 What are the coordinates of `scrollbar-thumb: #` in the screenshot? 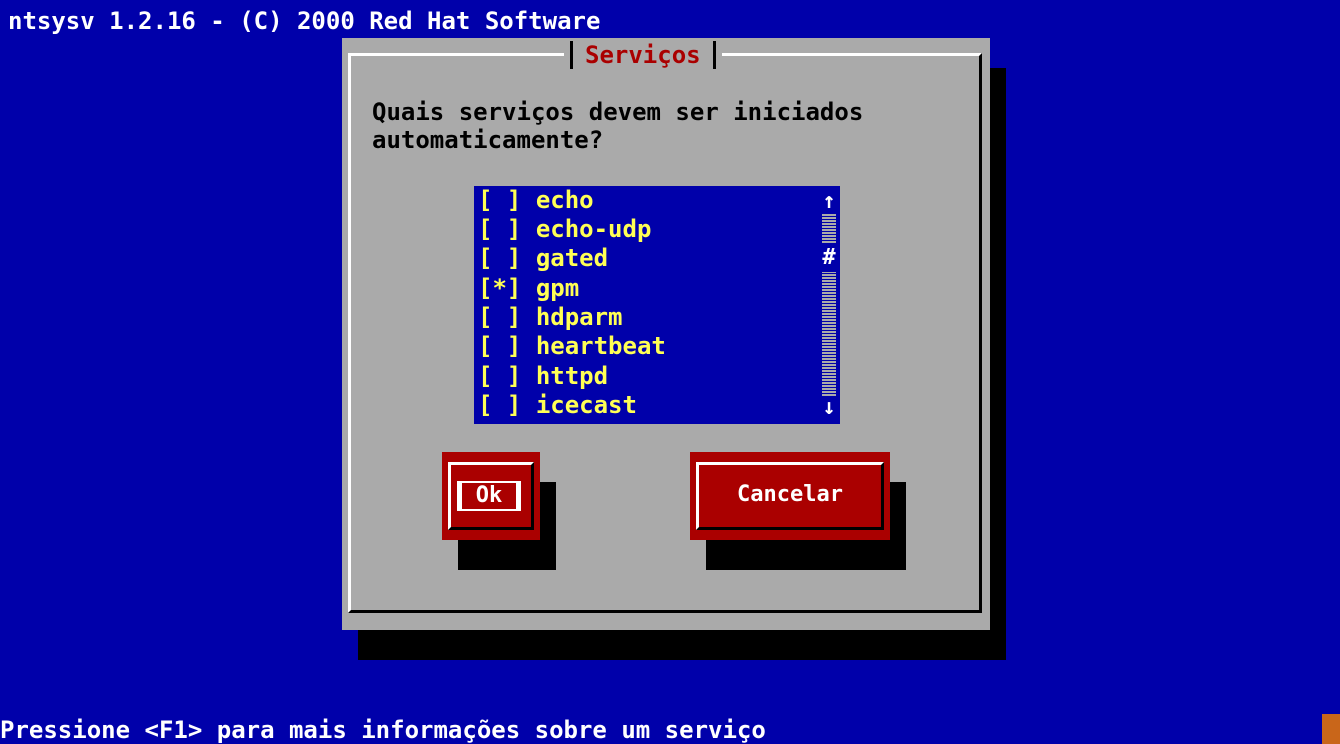 It's located at (829, 258).